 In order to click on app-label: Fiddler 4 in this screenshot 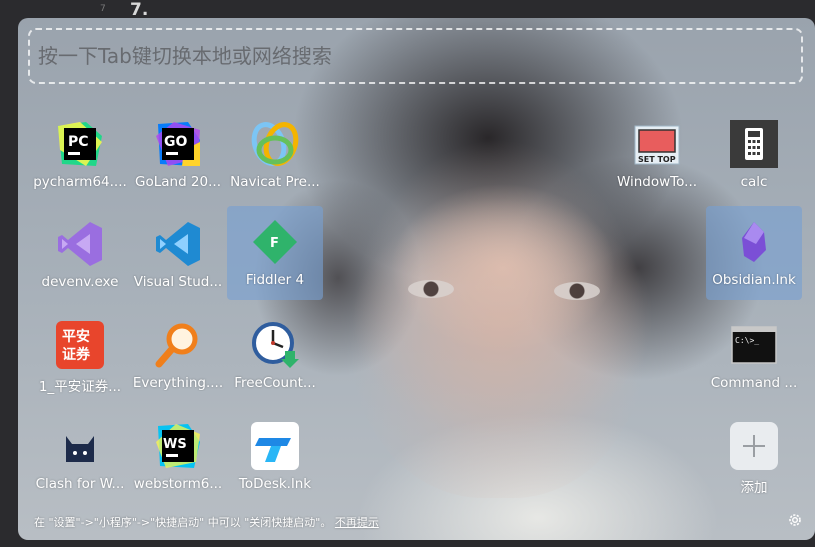, I will do `click(275, 280)`.